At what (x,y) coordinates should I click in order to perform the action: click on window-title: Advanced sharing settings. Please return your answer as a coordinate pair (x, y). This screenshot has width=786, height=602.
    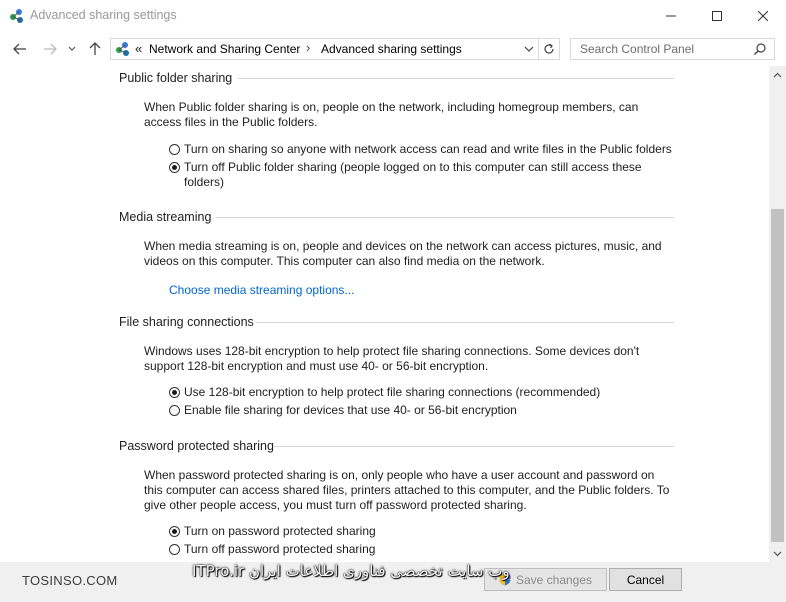
    Looking at the image, I should click on (103, 15).